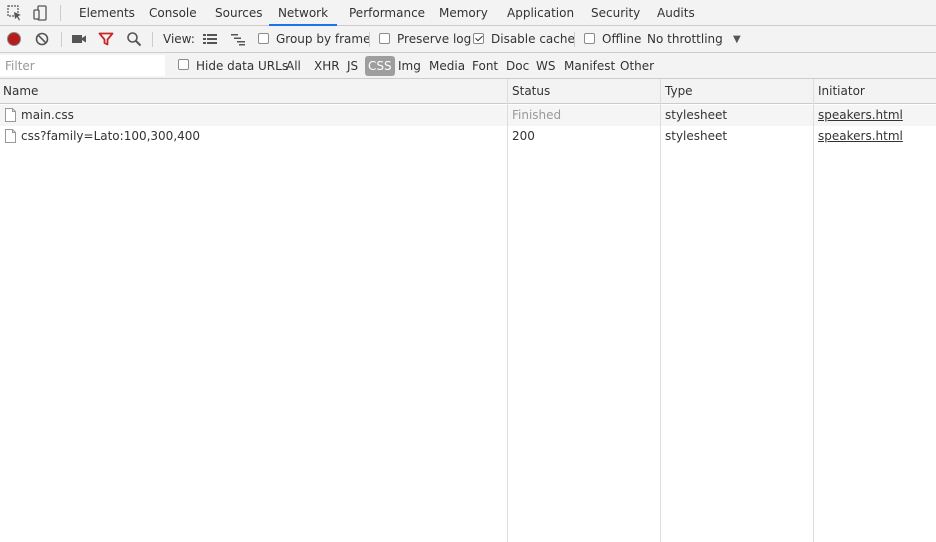 The image size is (936, 542). I want to click on offline-label: Offline, so click(621, 39).